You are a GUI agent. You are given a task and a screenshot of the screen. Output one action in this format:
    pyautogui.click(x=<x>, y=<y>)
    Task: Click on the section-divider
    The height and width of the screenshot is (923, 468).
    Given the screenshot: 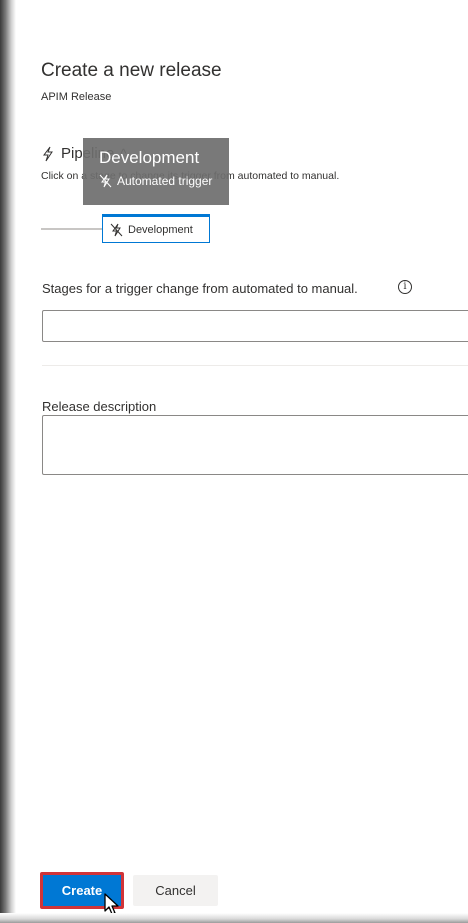 What is the action you would take?
    pyautogui.click(x=255, y=365)
    